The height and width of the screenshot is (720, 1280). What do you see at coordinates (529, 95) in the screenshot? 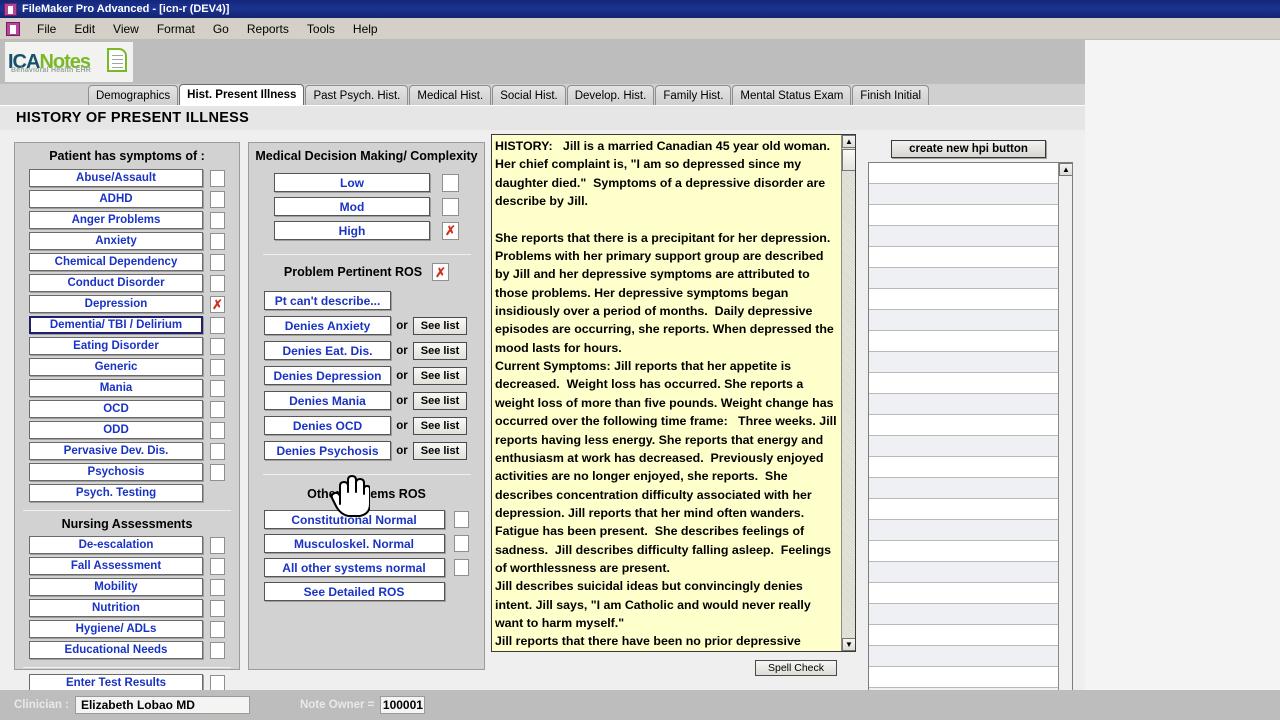
I see `tab-social-hist: Social Hist.` at bounding box center [529, 95].